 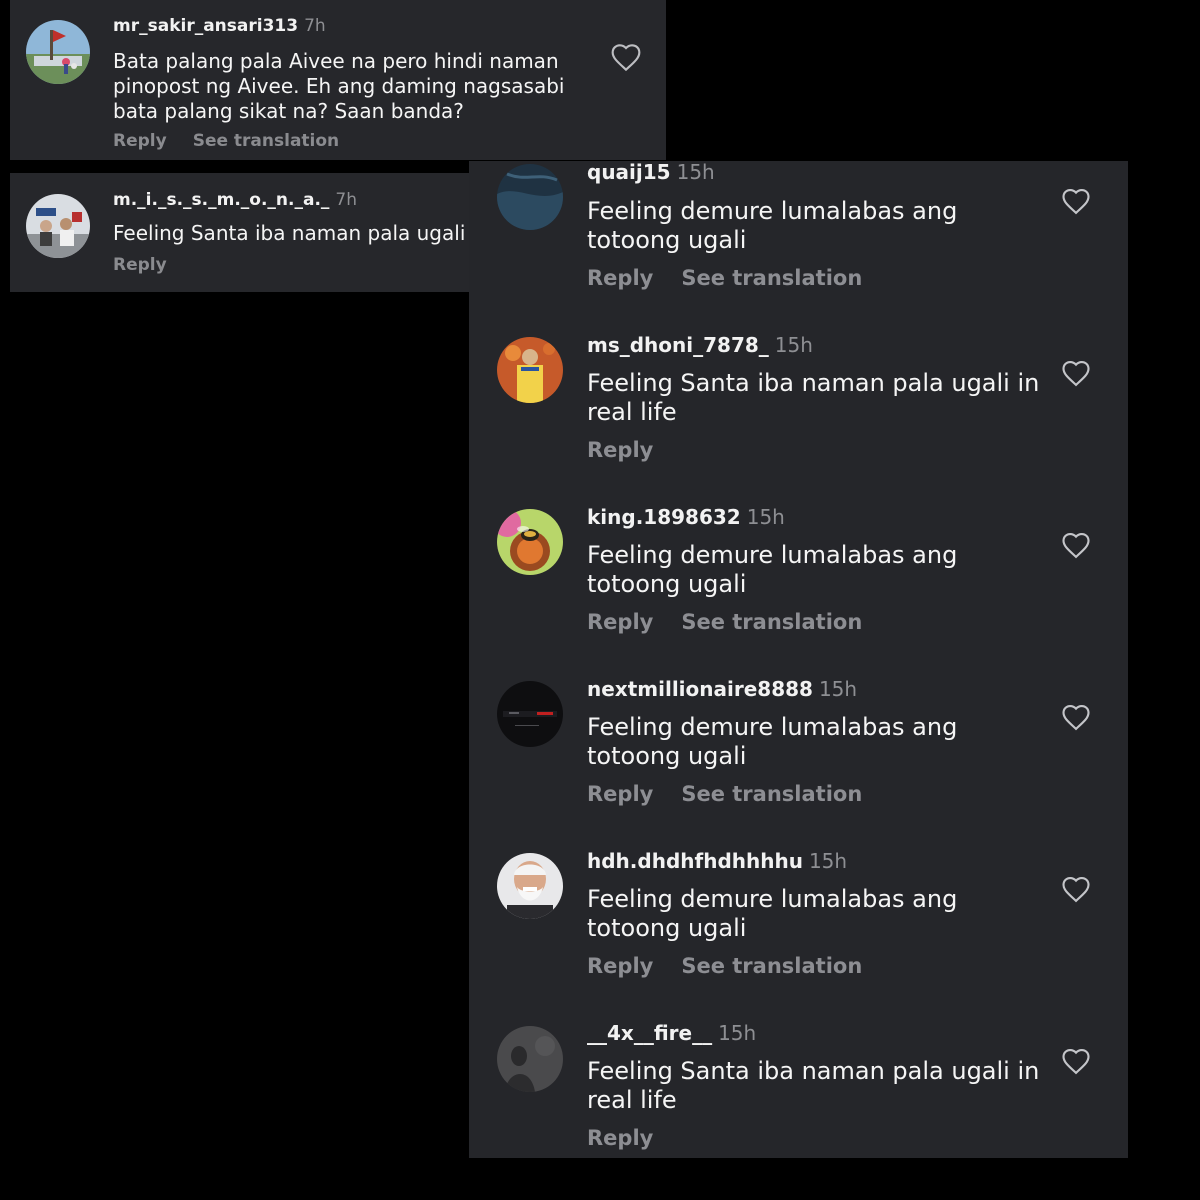 I want to click on denim-avatar-icon, so click(x=530, y=197).